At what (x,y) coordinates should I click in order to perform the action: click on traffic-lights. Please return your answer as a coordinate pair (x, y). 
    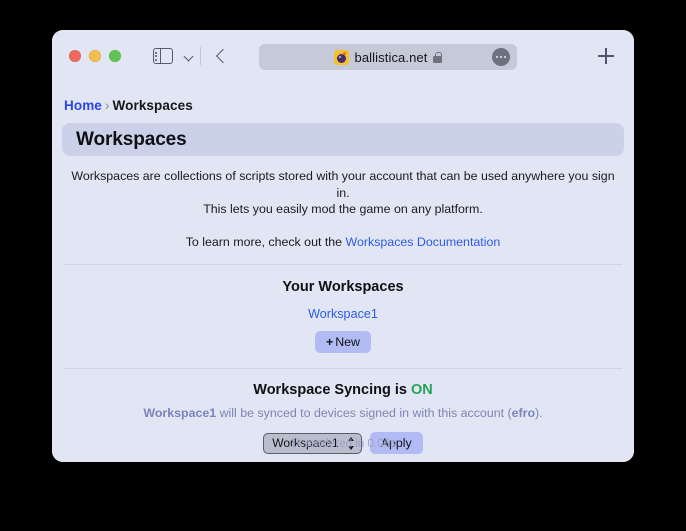
    Looking at the image, I should click on (95, 56).